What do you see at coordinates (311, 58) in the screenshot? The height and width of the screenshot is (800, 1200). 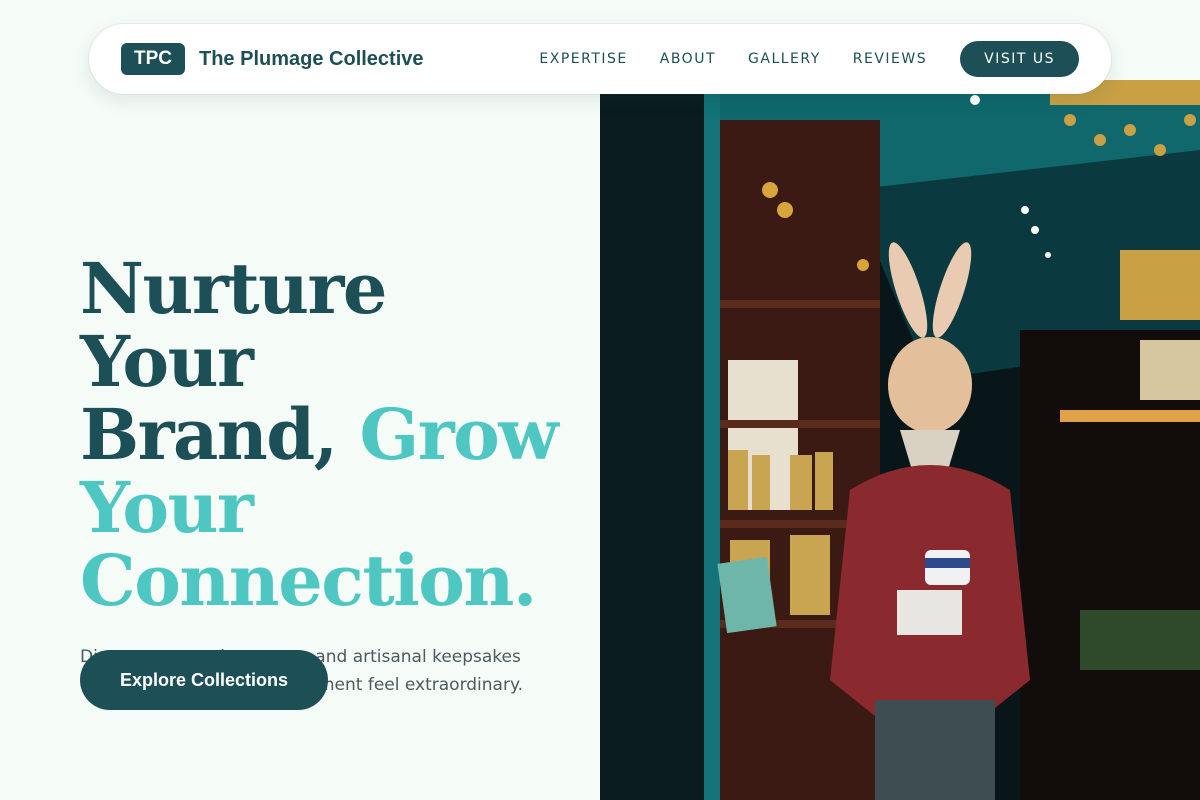 I see `brand-name: The Plumage Collective` at bounding box center [311, 58].